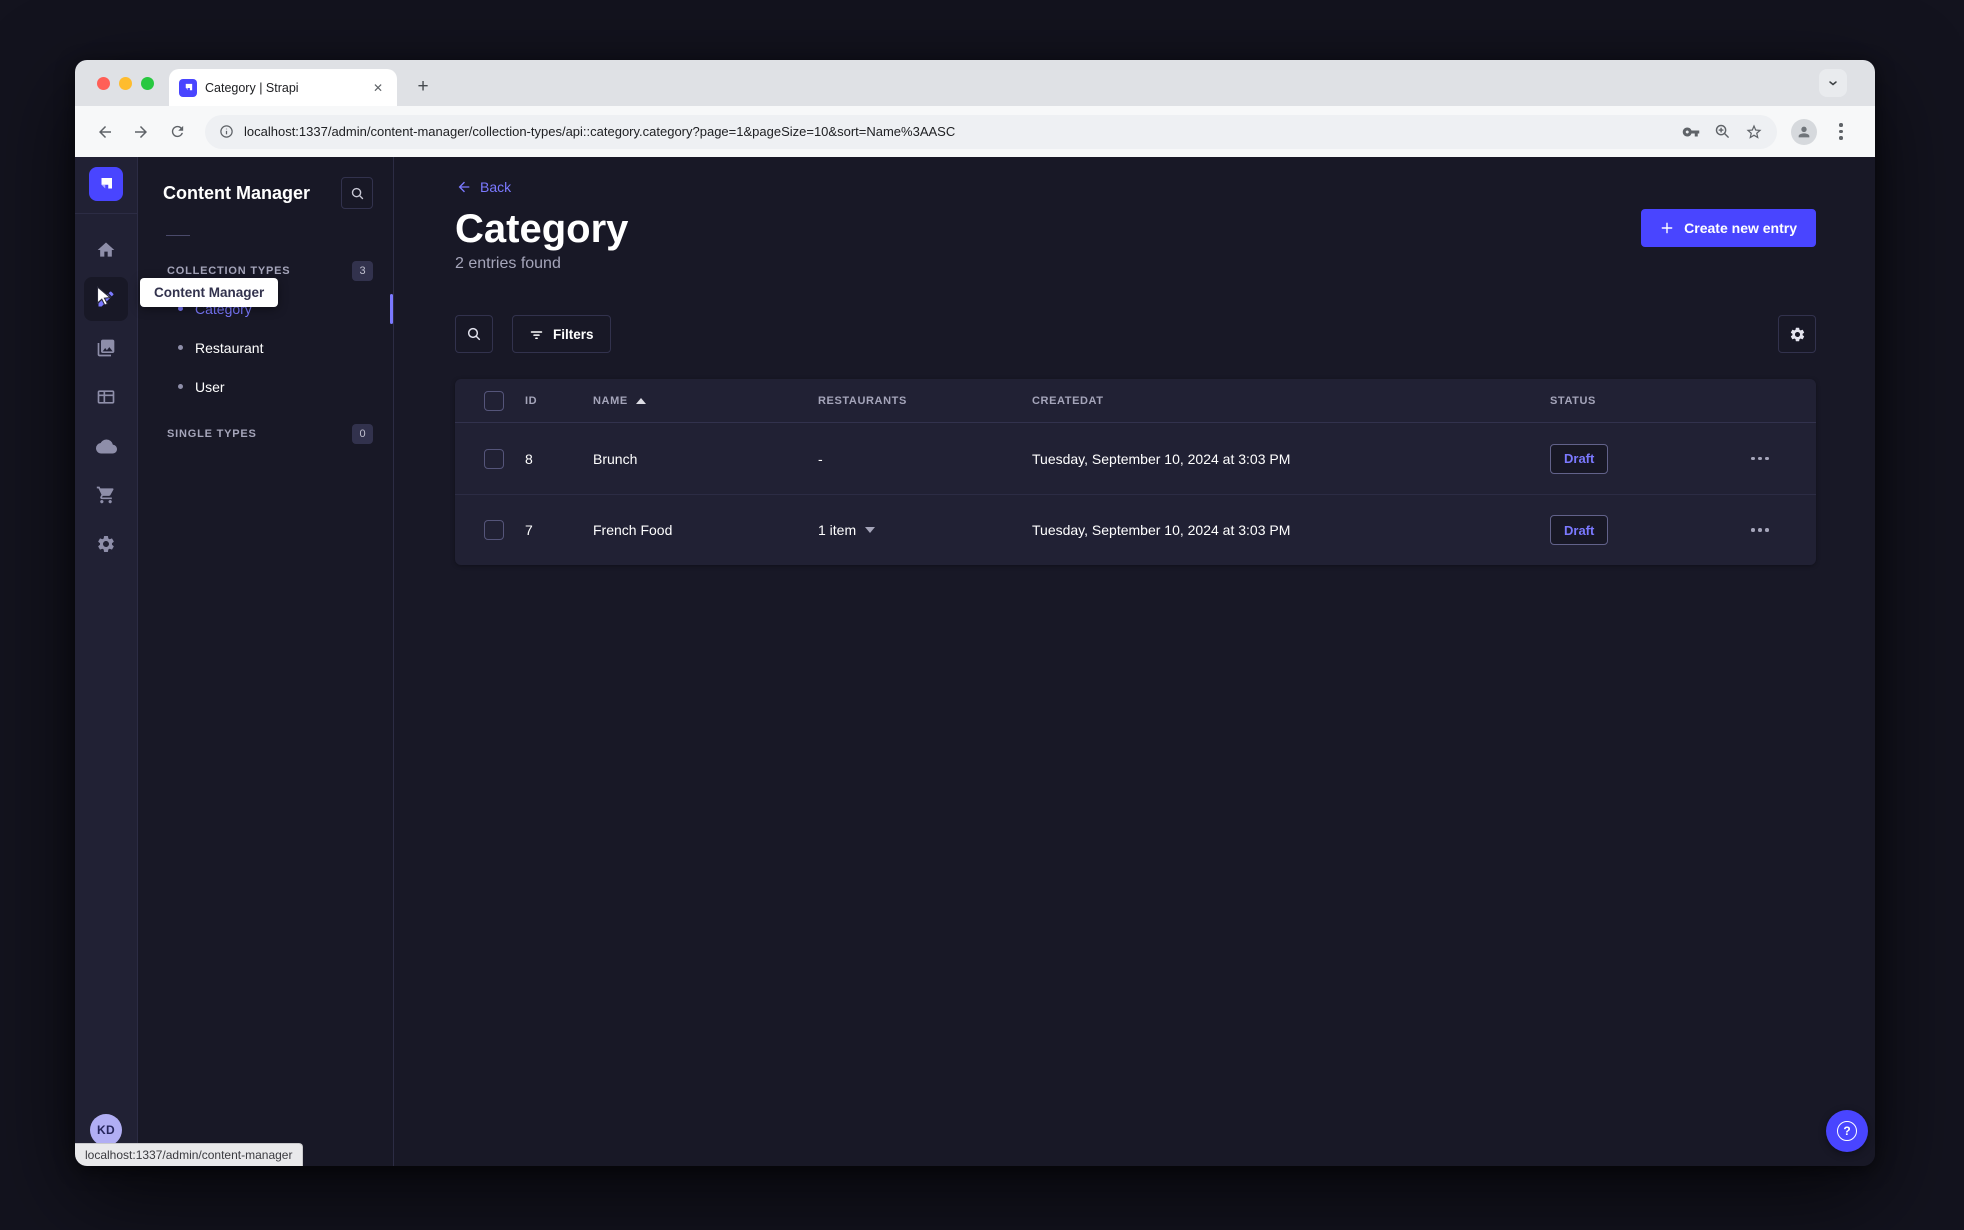 This screenshot has height=1230, width=1964. I want to click on column-header-createdat: CREATEDAT, so click(1068, 400).